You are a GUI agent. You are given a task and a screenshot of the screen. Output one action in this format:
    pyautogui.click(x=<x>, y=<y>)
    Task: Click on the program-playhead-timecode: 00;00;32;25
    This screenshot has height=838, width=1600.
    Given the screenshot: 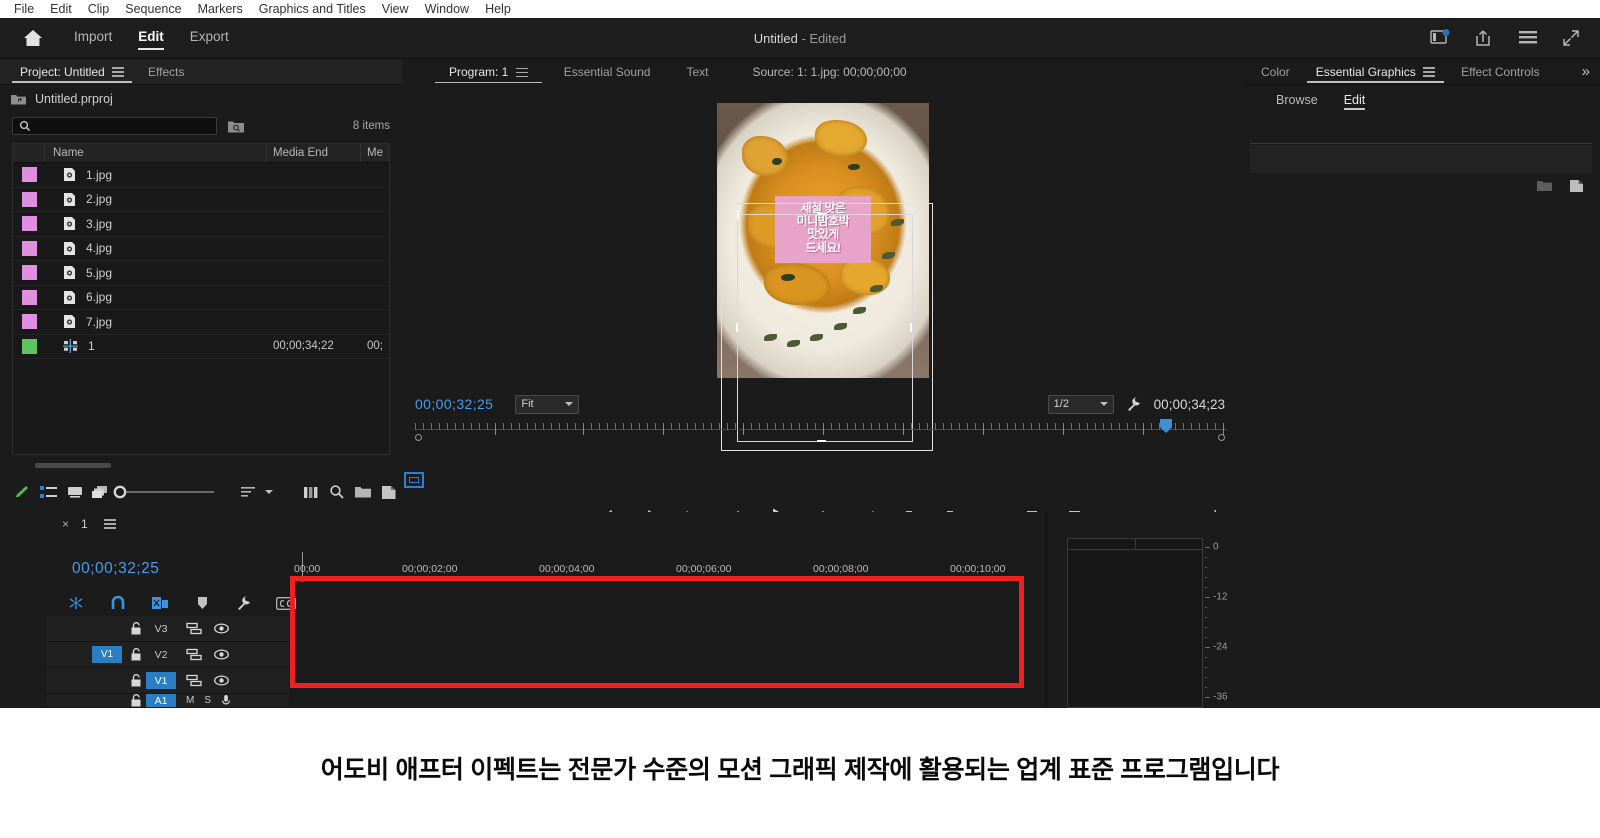 What is the action you would take?
    pyautogui.click(x=454, y=404)
    